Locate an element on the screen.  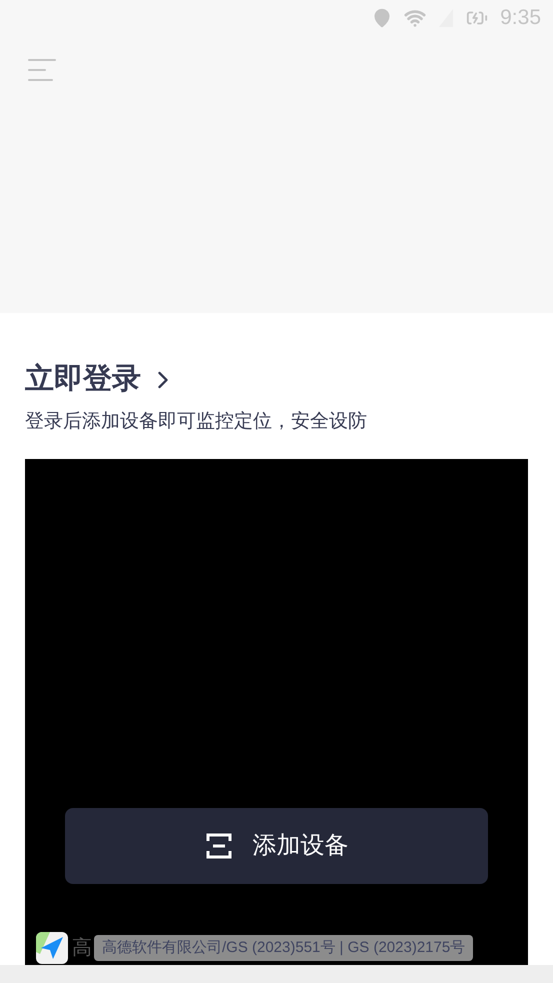
scan-icon is located at coordinates (218, 846).